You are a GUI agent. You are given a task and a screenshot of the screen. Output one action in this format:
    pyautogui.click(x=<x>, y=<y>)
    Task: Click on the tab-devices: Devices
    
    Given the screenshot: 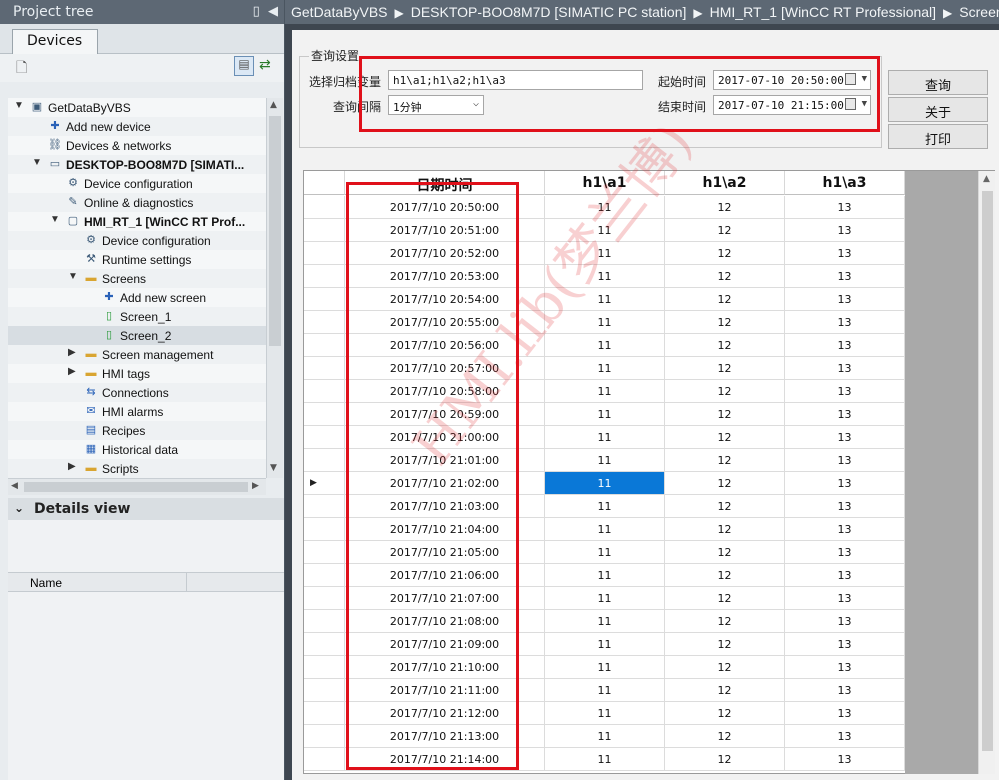 What is the action you would take?
    pyautogui.click(x=55, y=42)
    